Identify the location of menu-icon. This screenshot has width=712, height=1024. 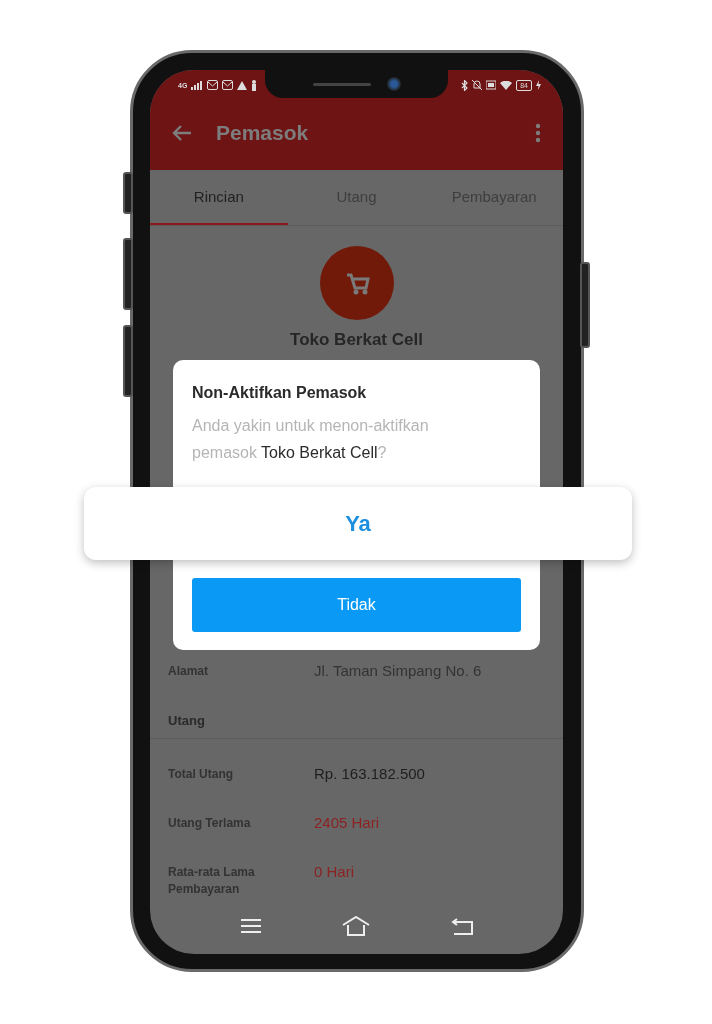
(250, 926).